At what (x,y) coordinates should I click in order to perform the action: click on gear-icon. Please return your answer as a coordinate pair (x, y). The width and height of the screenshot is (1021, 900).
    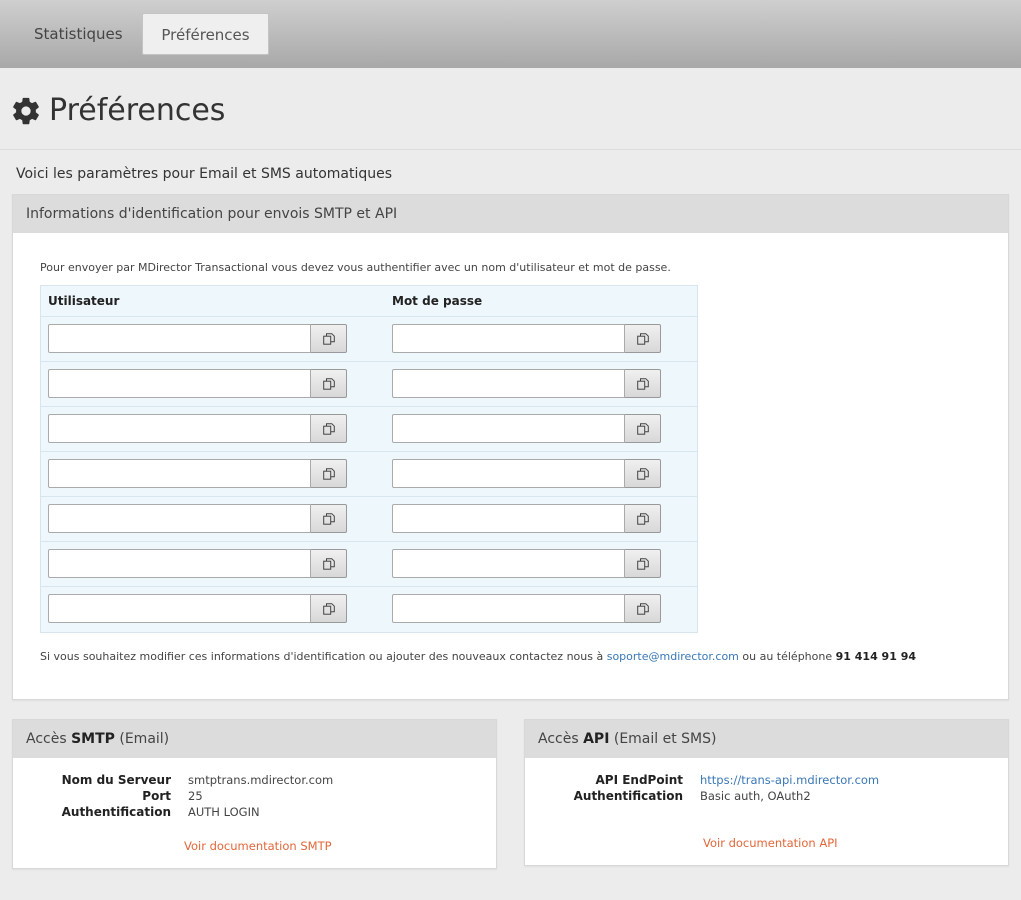
    Looking at the image, I should click on (26, 110).